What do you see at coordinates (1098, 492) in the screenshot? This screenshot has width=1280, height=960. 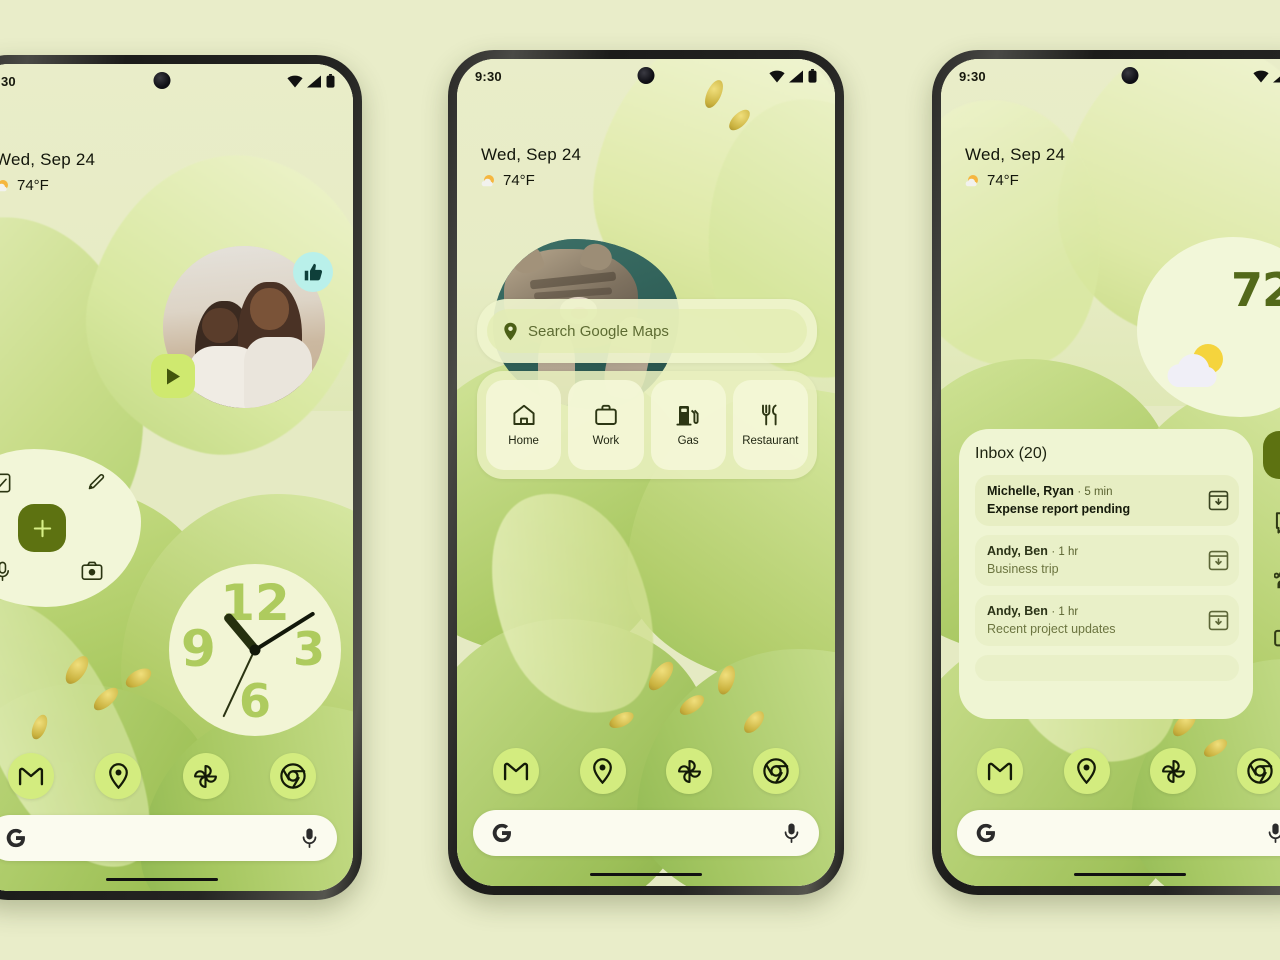 I see `mail-time: 5 min` at bounding box center [1098, 492].